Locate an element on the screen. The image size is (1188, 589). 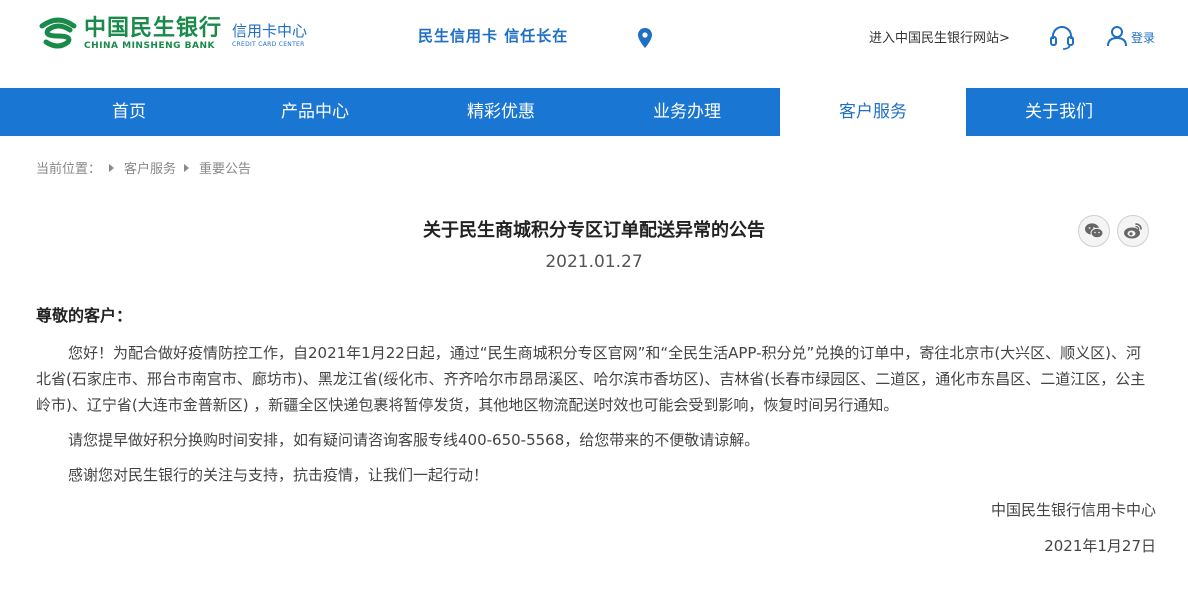
minsheng-logo-icon is located at coordinates (58, 33).